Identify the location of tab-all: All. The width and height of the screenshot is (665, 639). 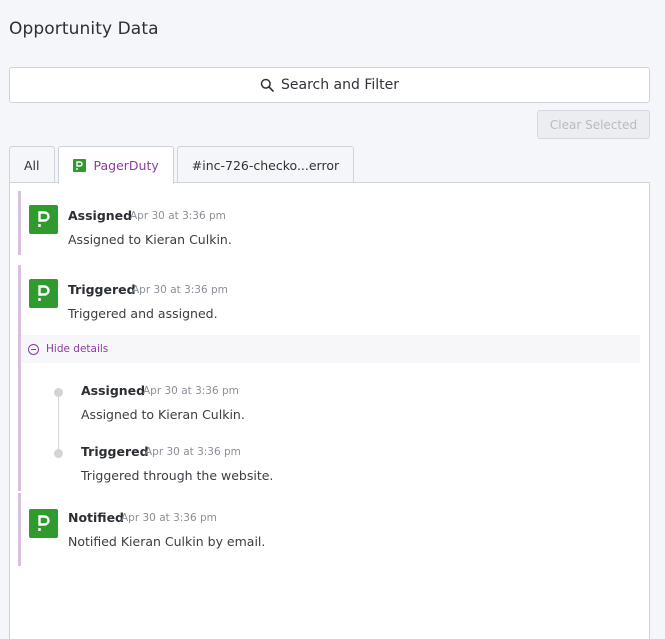
(32, 164).